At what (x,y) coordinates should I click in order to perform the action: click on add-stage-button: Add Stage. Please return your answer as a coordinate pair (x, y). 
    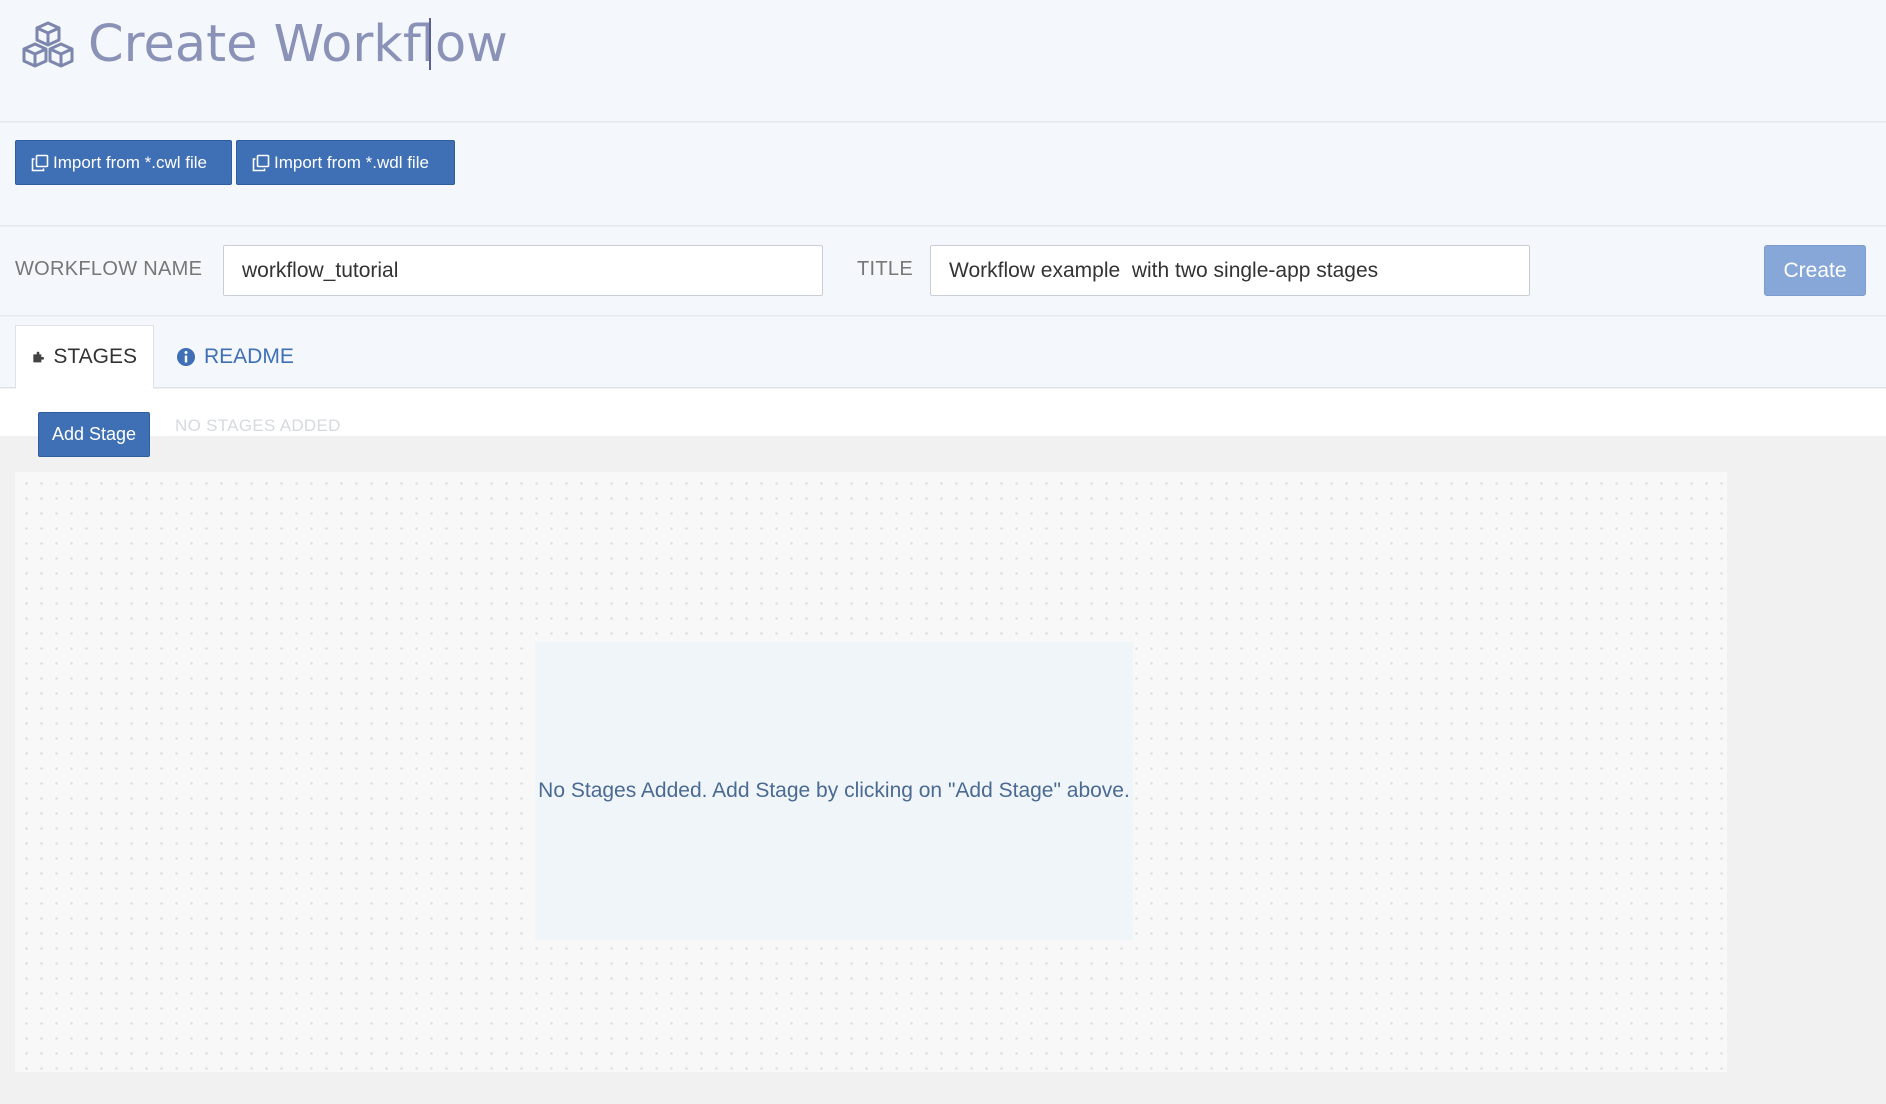
    Looking at the image, I should click on (94, 434).